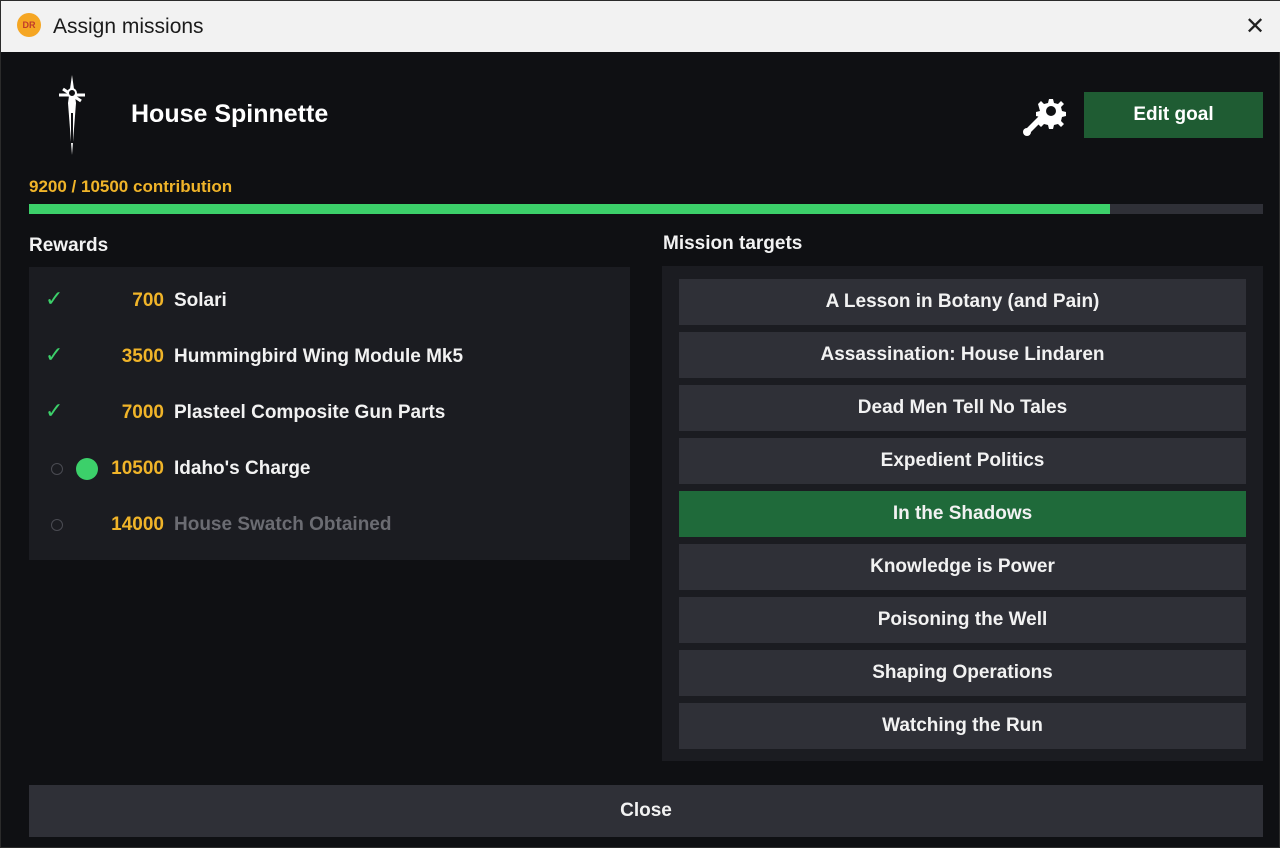  What do you see at coordinates (1255, 26) in the screenshot?
I see `close-icon: ✕` at bounding box center [1255, 26].